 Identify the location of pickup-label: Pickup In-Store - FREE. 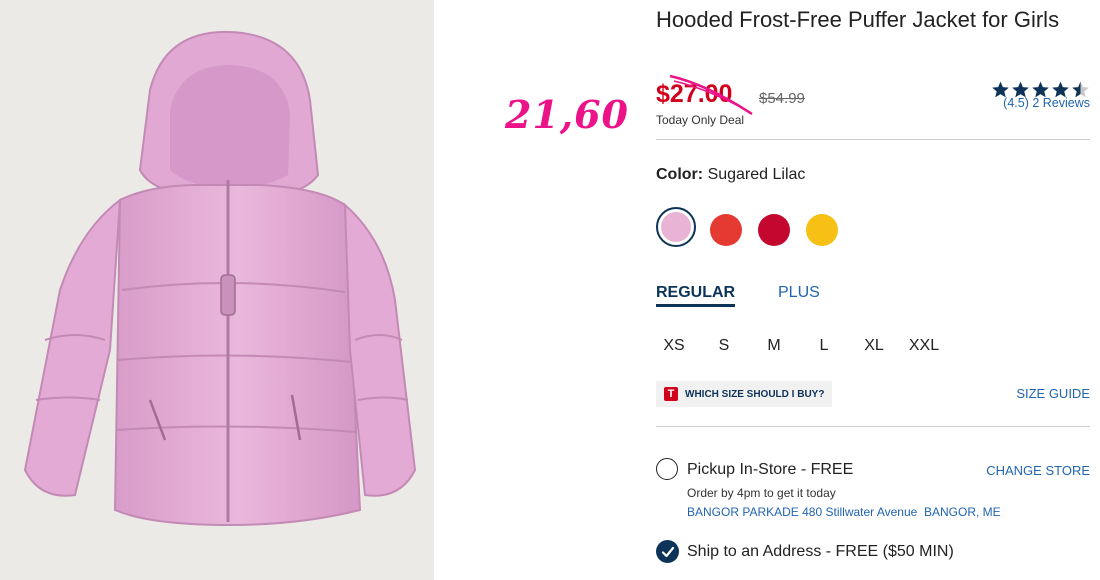
(770, 470).